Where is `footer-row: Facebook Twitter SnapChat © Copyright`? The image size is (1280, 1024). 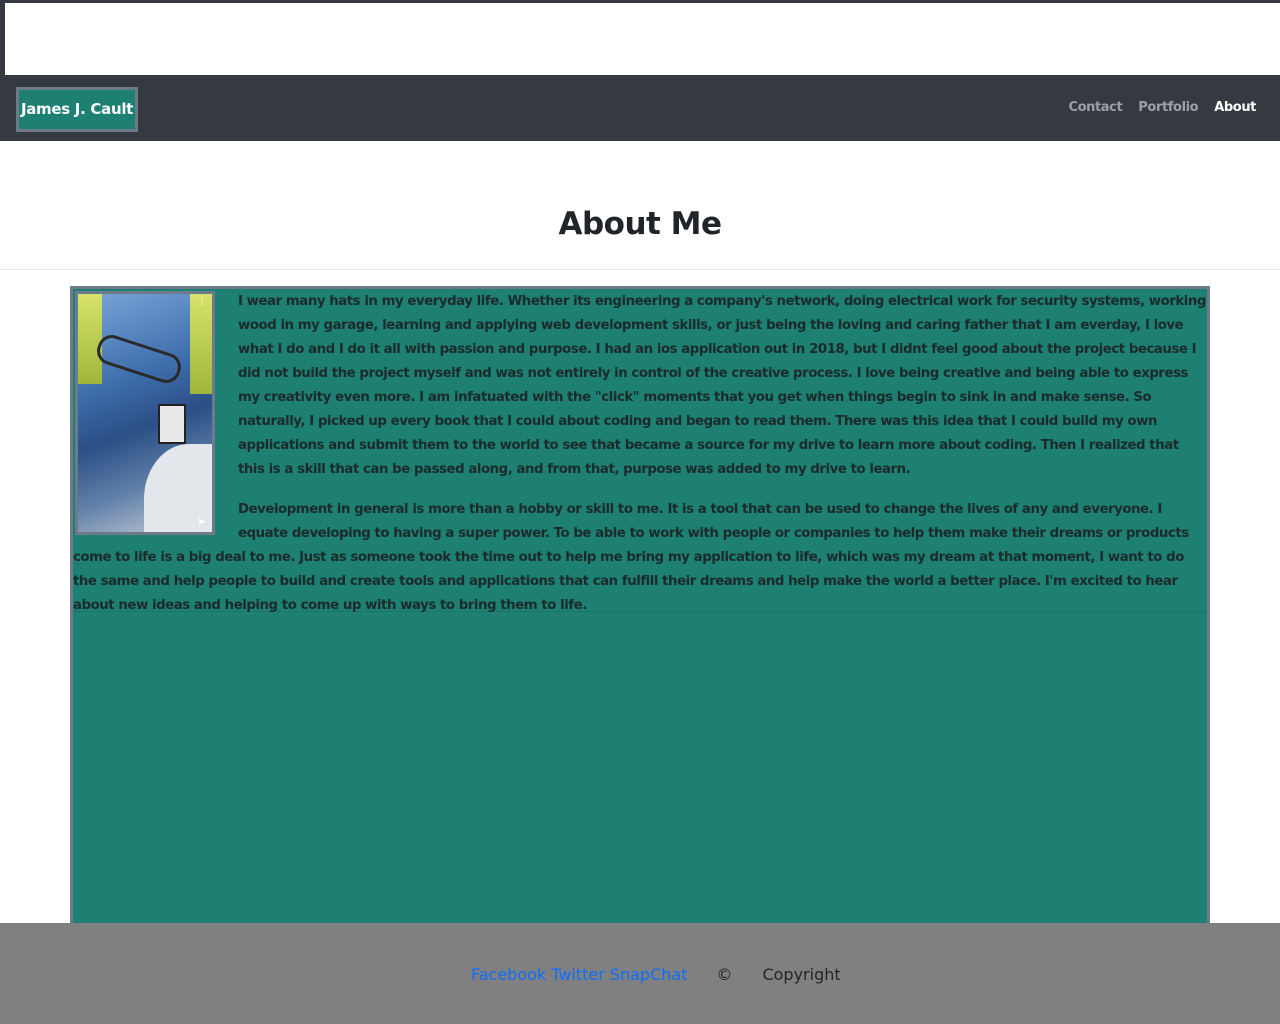
footer-row: Facebook Twitter SnapChat © Copyright is located at coordinates (656, 974).